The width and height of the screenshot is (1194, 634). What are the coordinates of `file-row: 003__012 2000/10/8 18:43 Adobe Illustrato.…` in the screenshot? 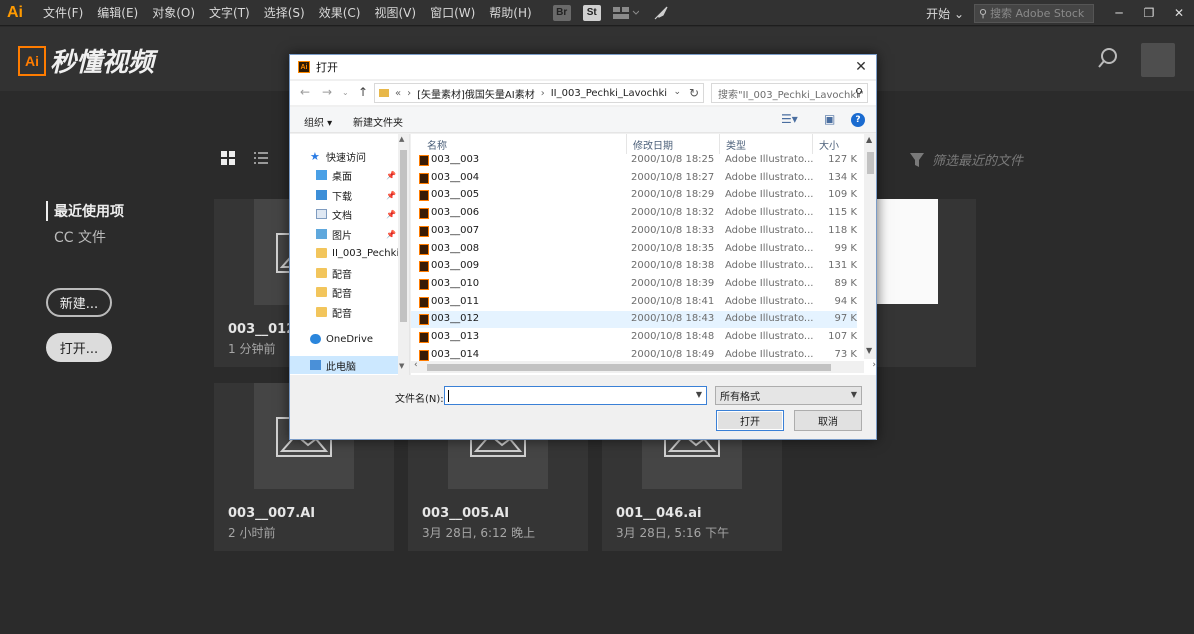 It's located at (634, 320).